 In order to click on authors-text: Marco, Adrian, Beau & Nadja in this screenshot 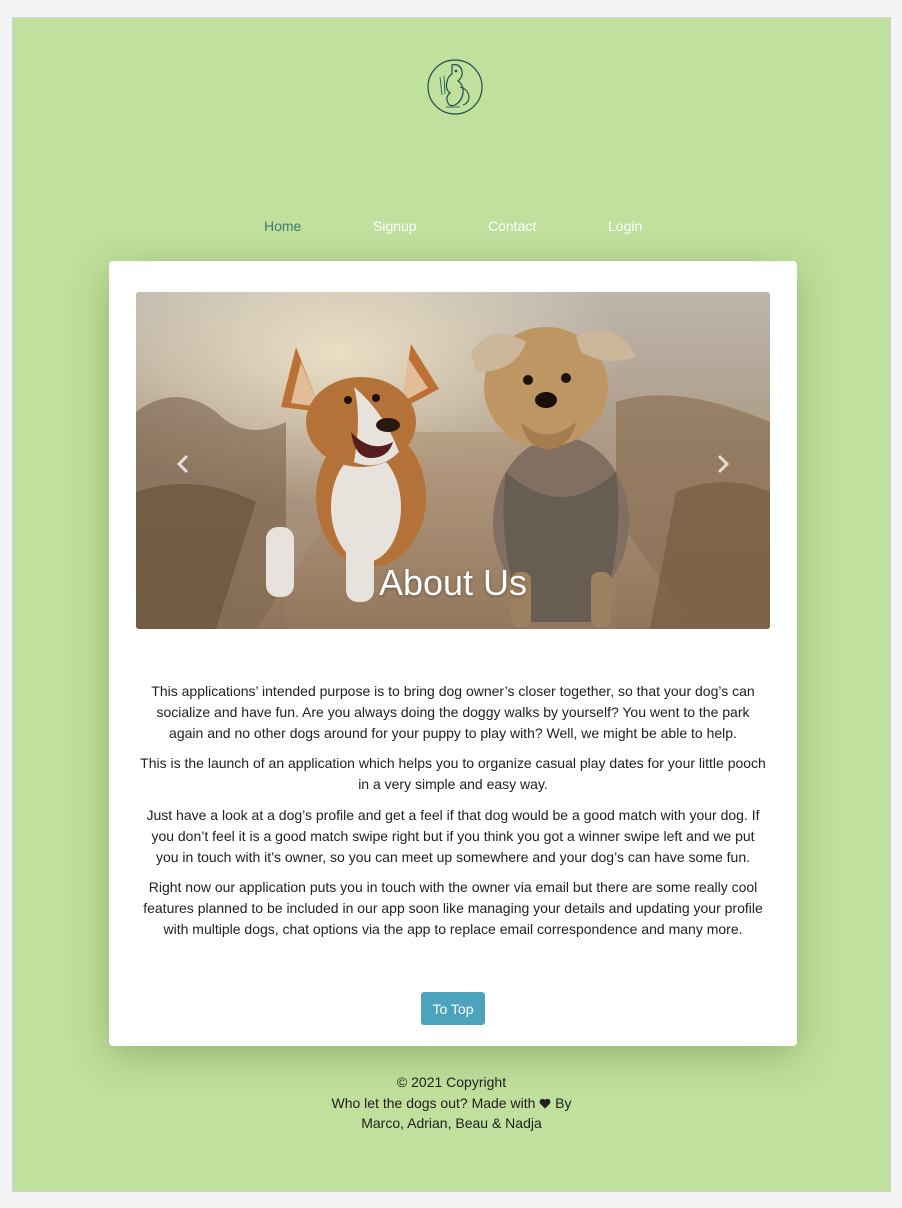, I will do `click(451, 1123)`.